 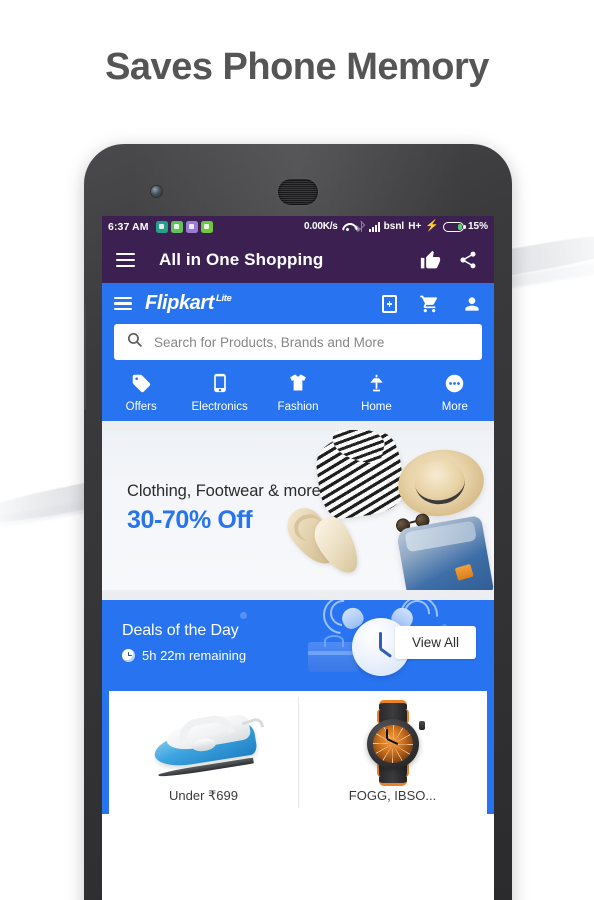 I want to click on status-bar-right: 0.00K/s bsnl H+ ⚡ 15%, so click(x=396, y=226).